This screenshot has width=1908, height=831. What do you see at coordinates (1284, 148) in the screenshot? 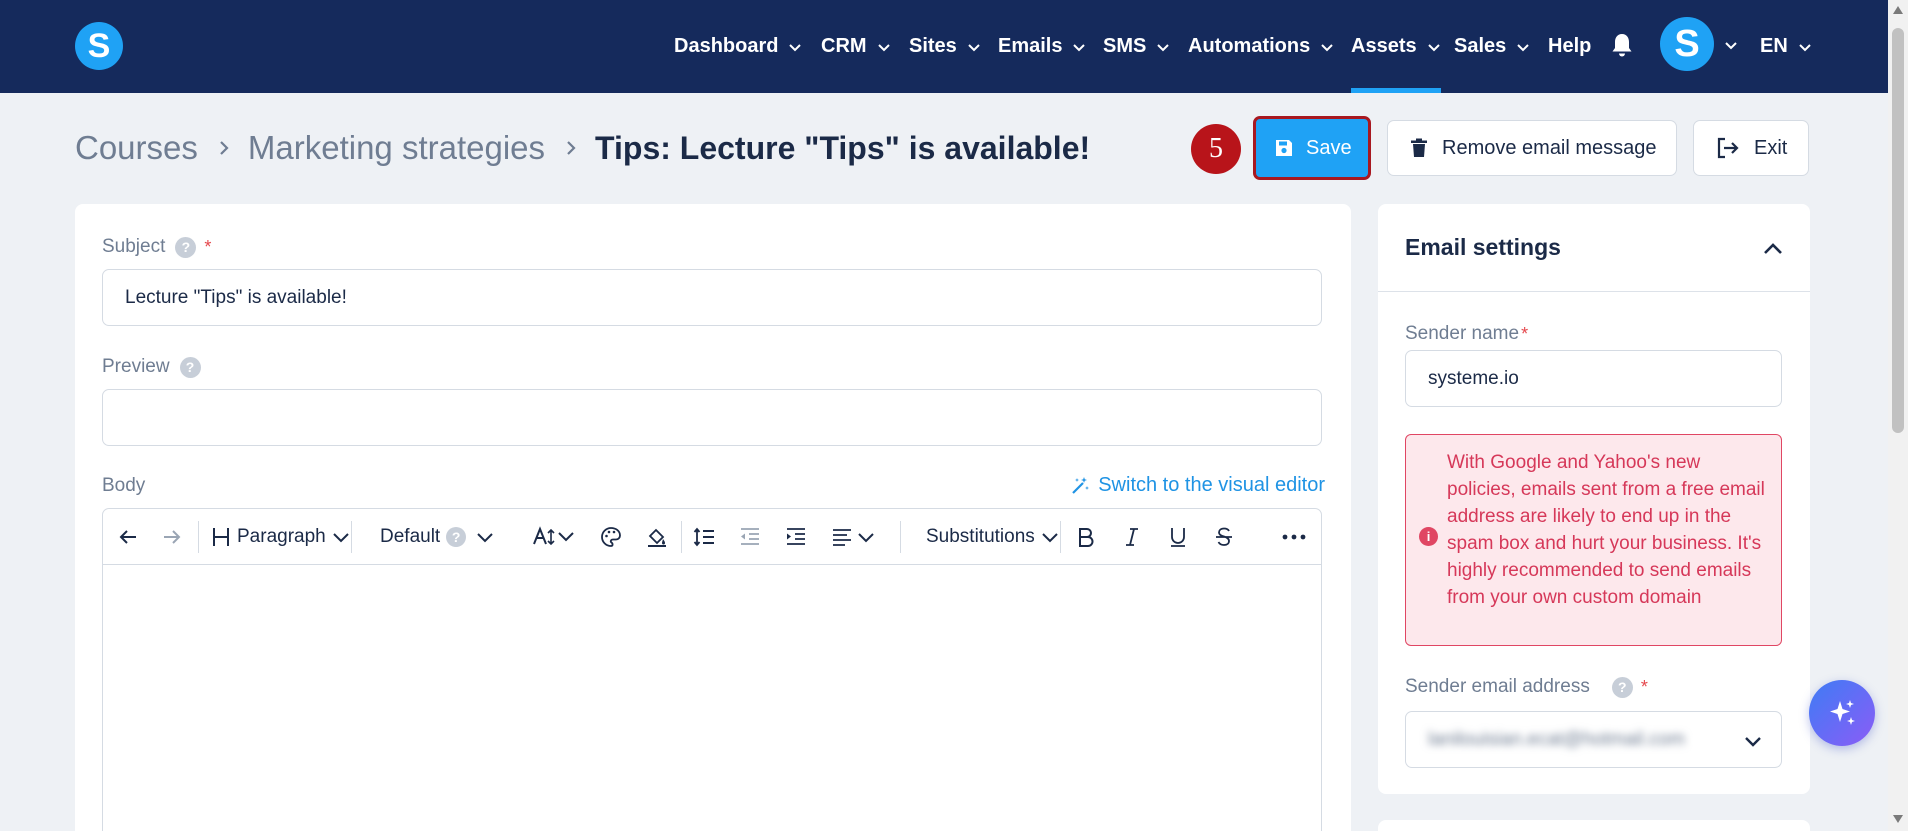
I see `floppy-disk-icon` at bounding box center [1284, 148].